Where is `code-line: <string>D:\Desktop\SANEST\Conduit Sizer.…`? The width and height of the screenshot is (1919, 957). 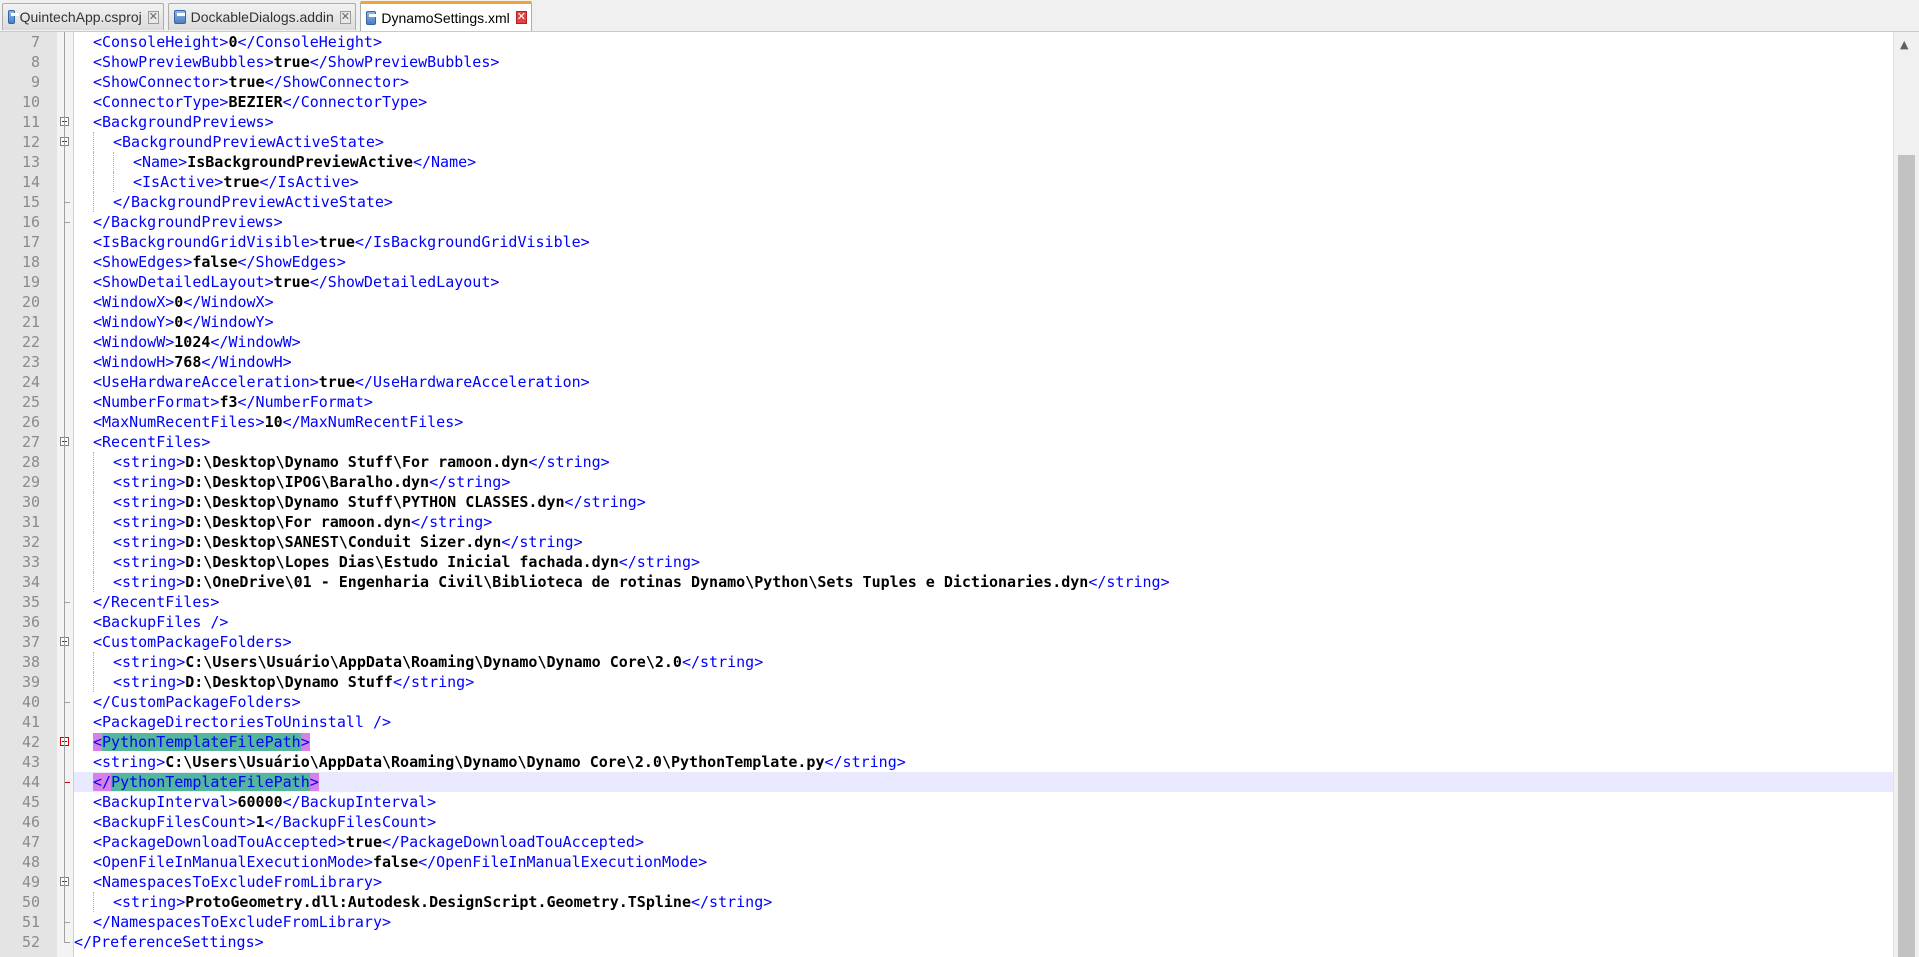 code-line: <string>D:\Desktop\SANEST\Conduit Sizer.… is located at coordinates (996, 542).